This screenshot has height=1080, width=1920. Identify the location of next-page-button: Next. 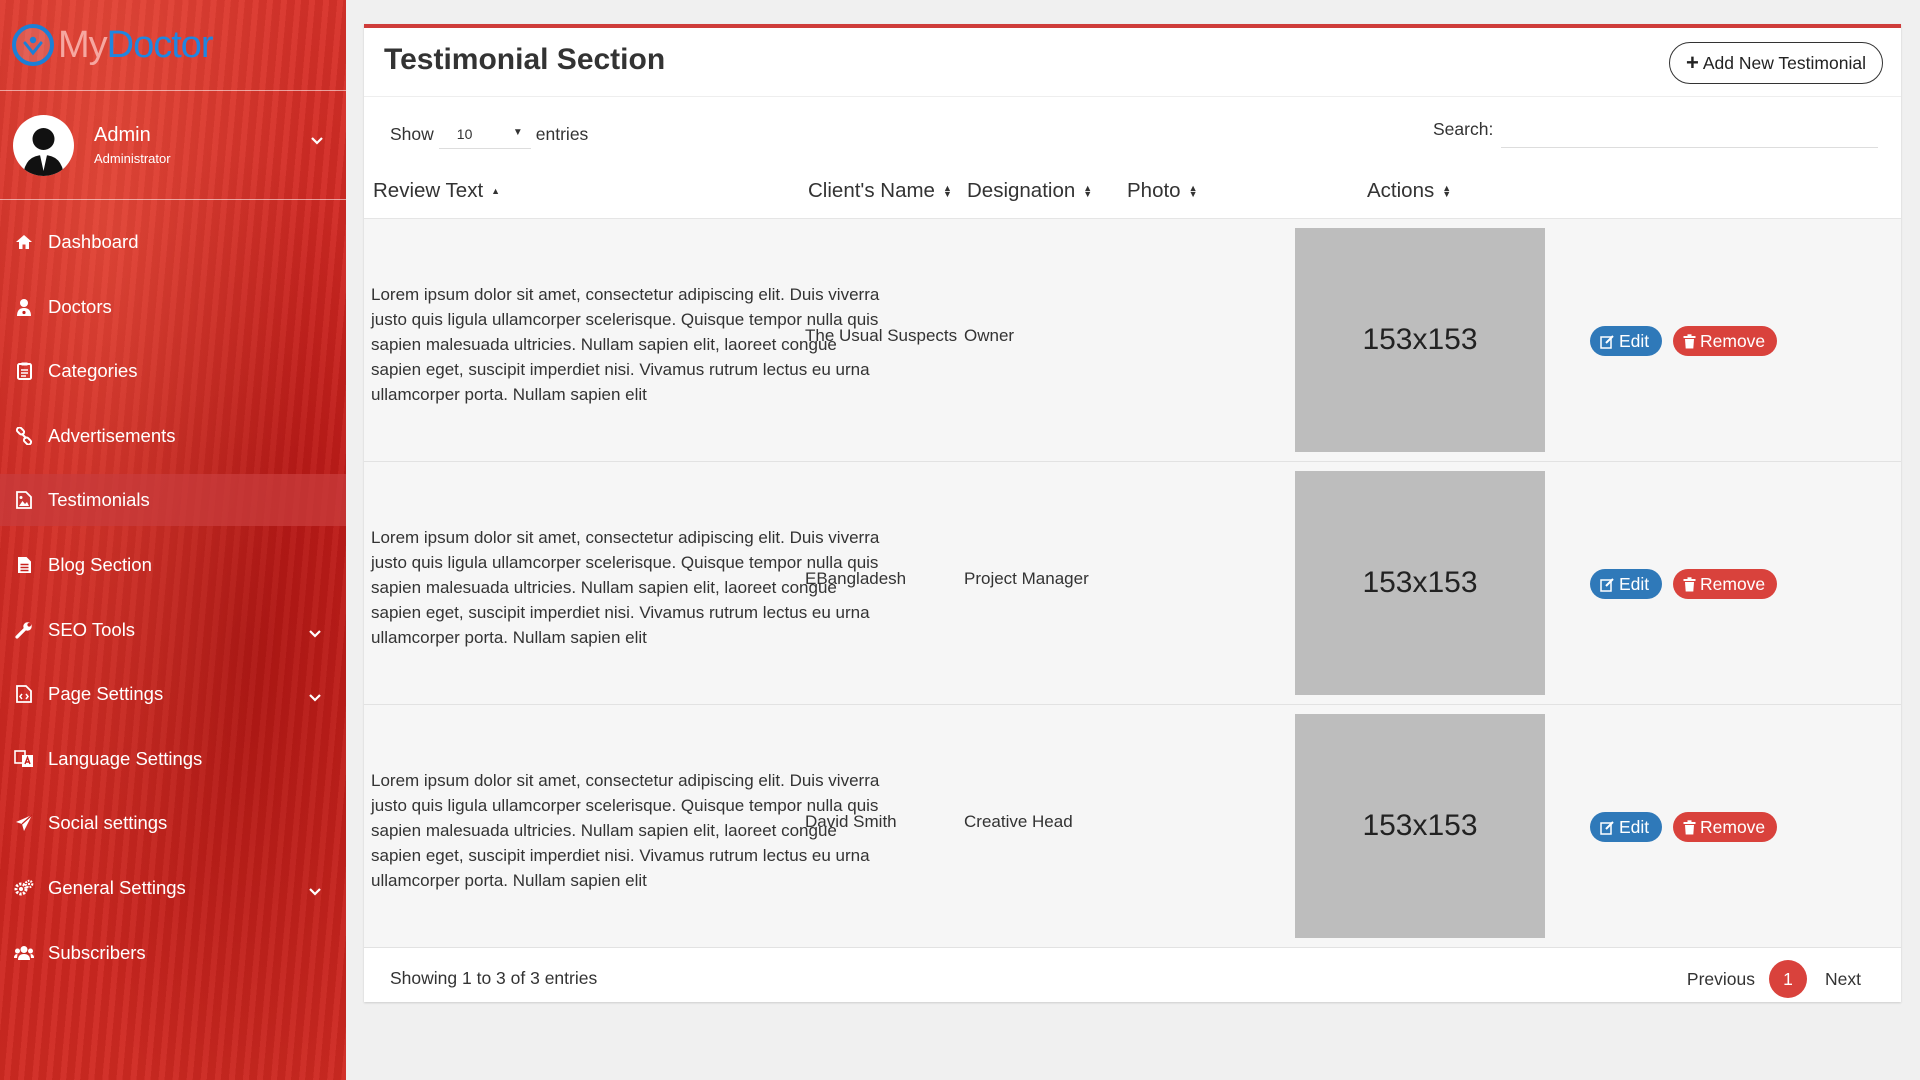
(1843, 979).